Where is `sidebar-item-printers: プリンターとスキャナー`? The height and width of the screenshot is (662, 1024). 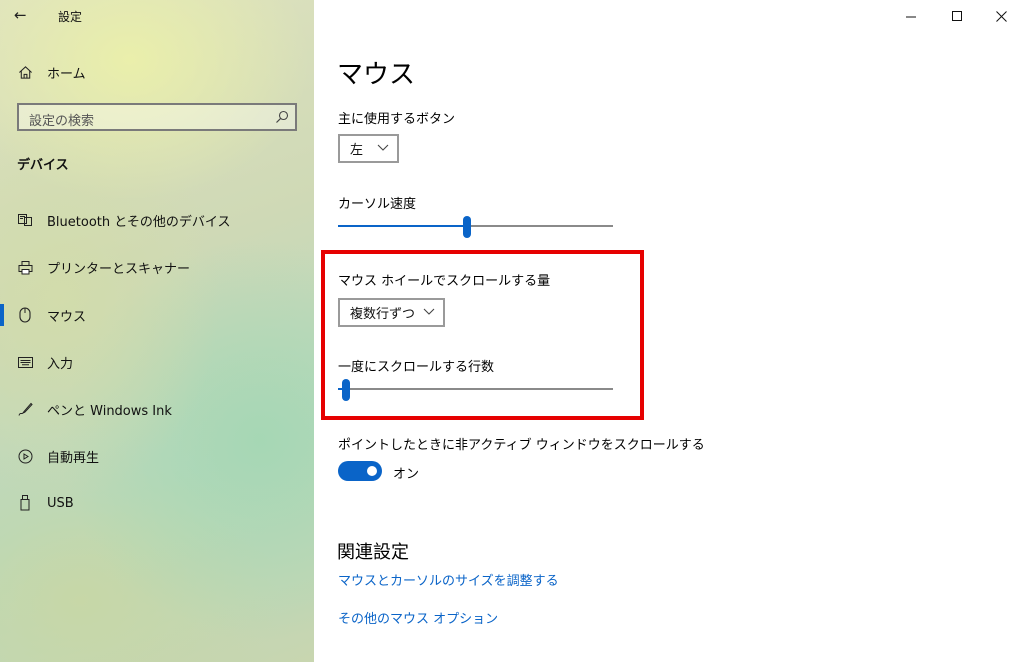 sidebar-item-printers: プリンターとスキャナー is located at coordinates (157, 267).